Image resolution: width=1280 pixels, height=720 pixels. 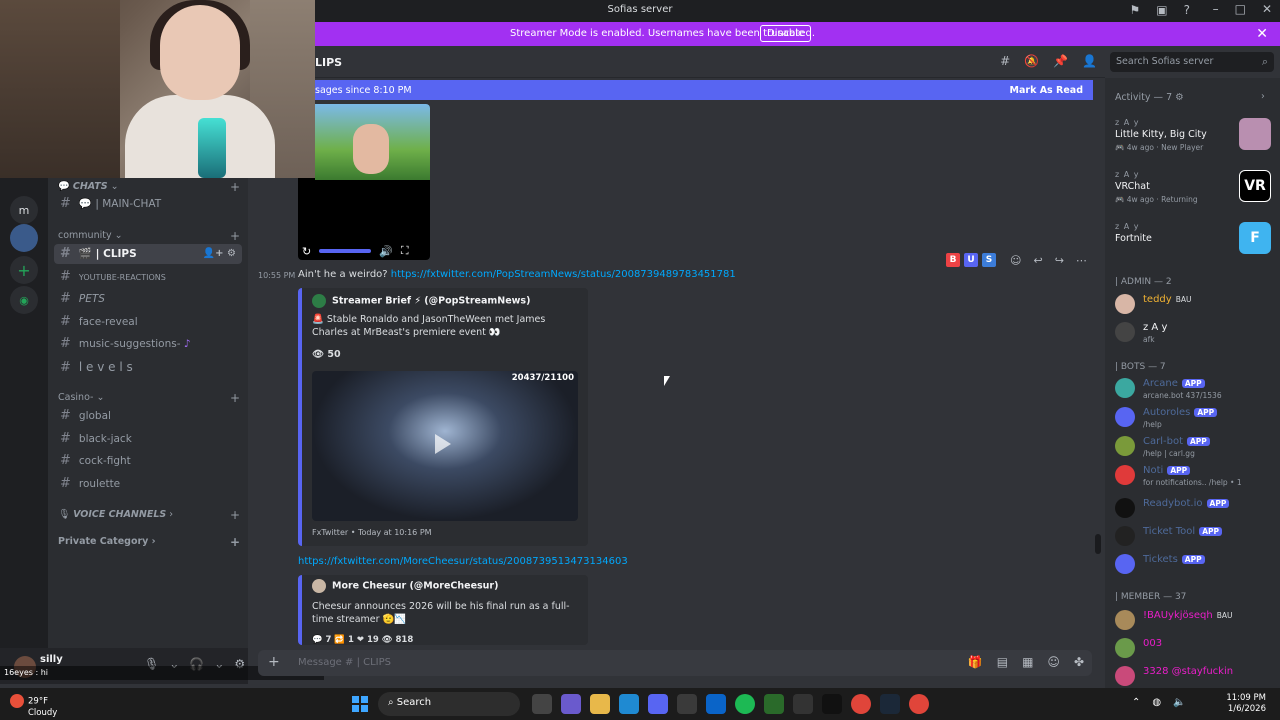 What do you see at coordinates (1037, 260) in the screenshot?
I see `reply-icon: ↩` at bounding box center [1037, 260].